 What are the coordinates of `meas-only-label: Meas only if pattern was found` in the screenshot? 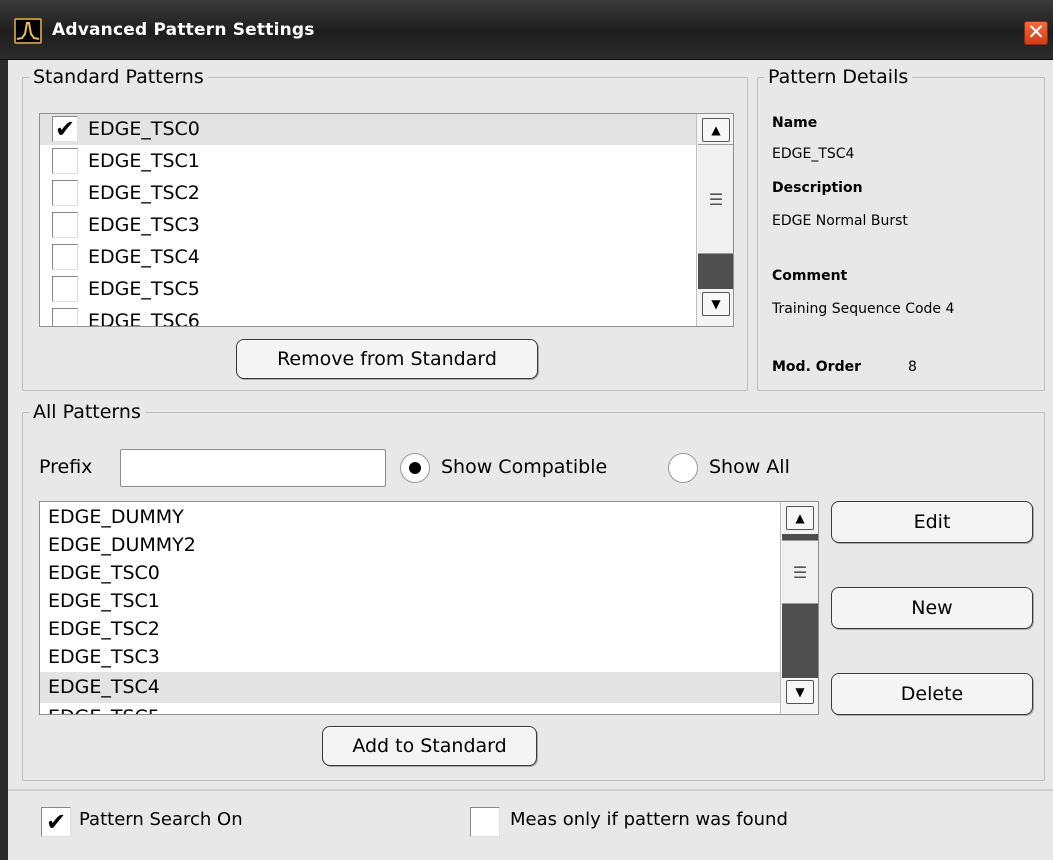 It's located at (649, 819).